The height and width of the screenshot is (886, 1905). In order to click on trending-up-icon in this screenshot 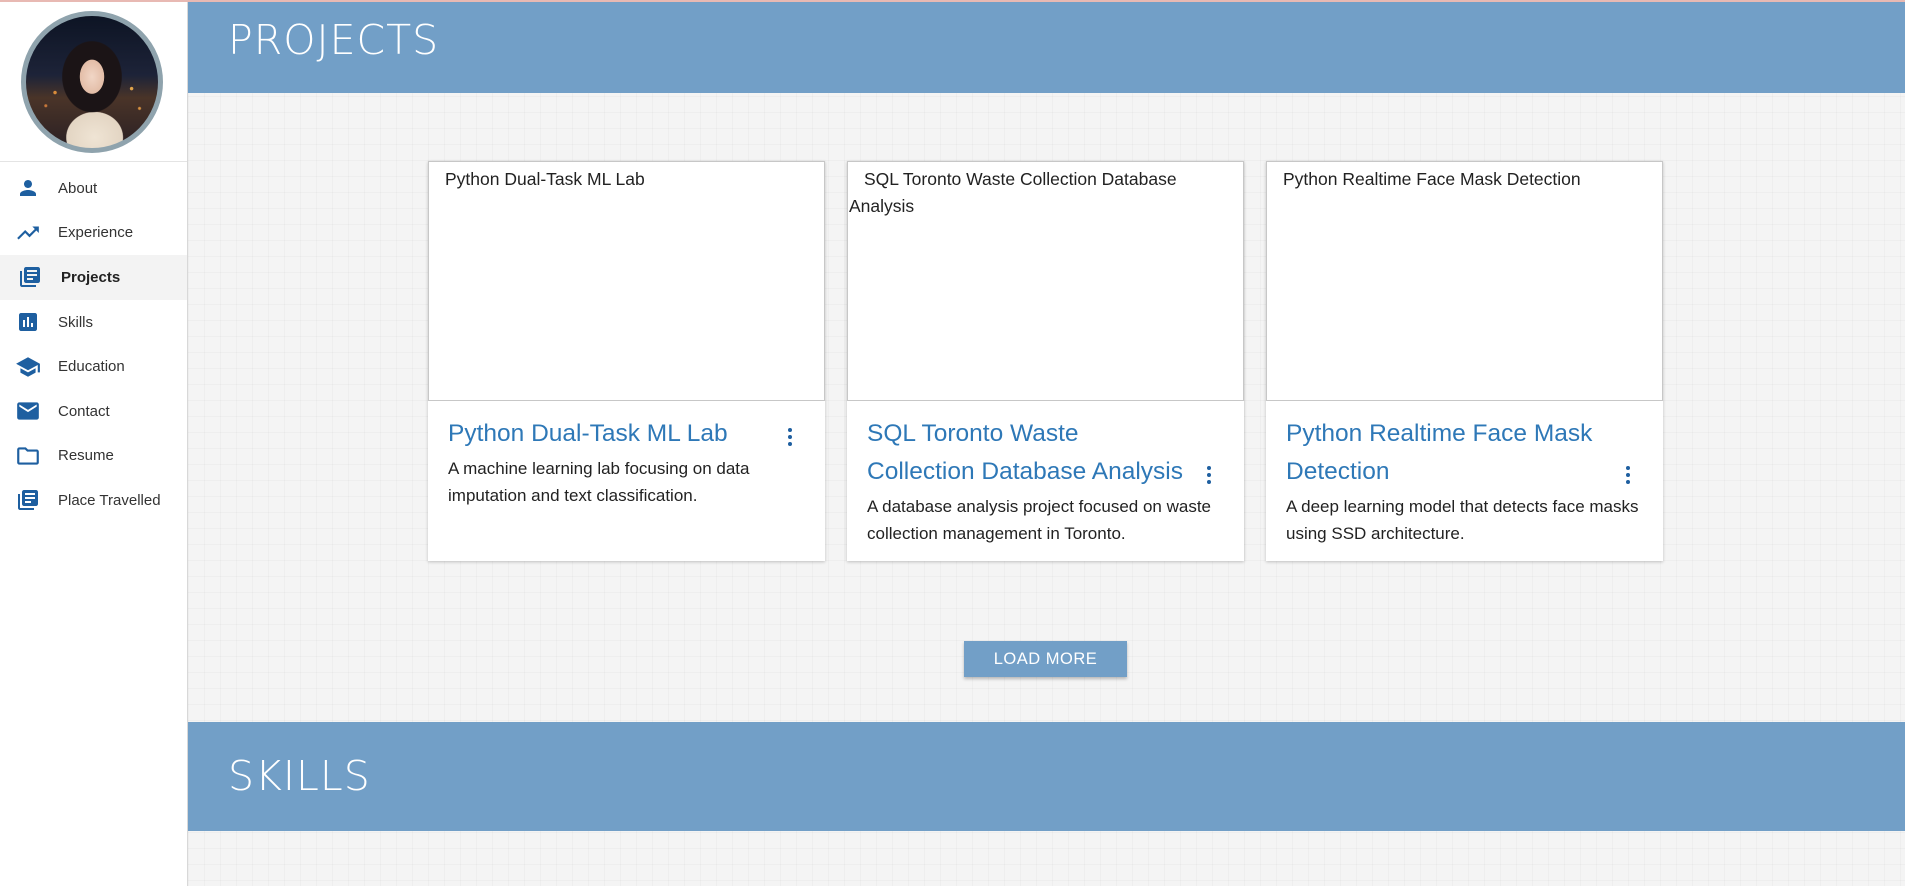, I will do `click(28, 233)`.